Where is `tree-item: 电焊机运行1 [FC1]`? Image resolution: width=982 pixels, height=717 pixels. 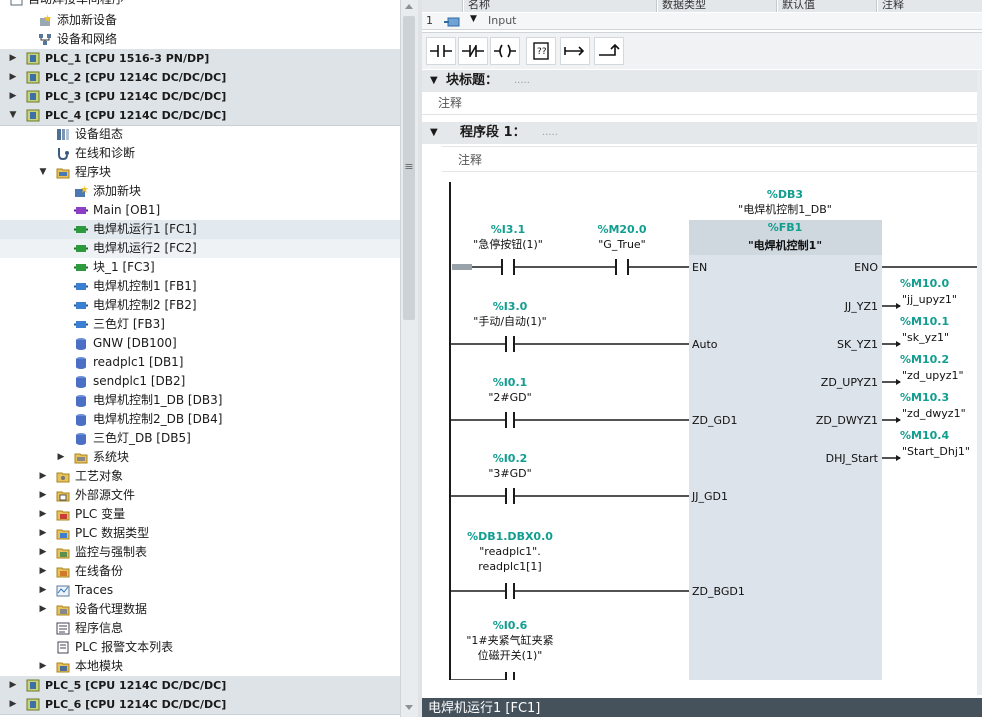 tree-item: 电焊机运行1 [FC1] is located at coordinates (200, 229).